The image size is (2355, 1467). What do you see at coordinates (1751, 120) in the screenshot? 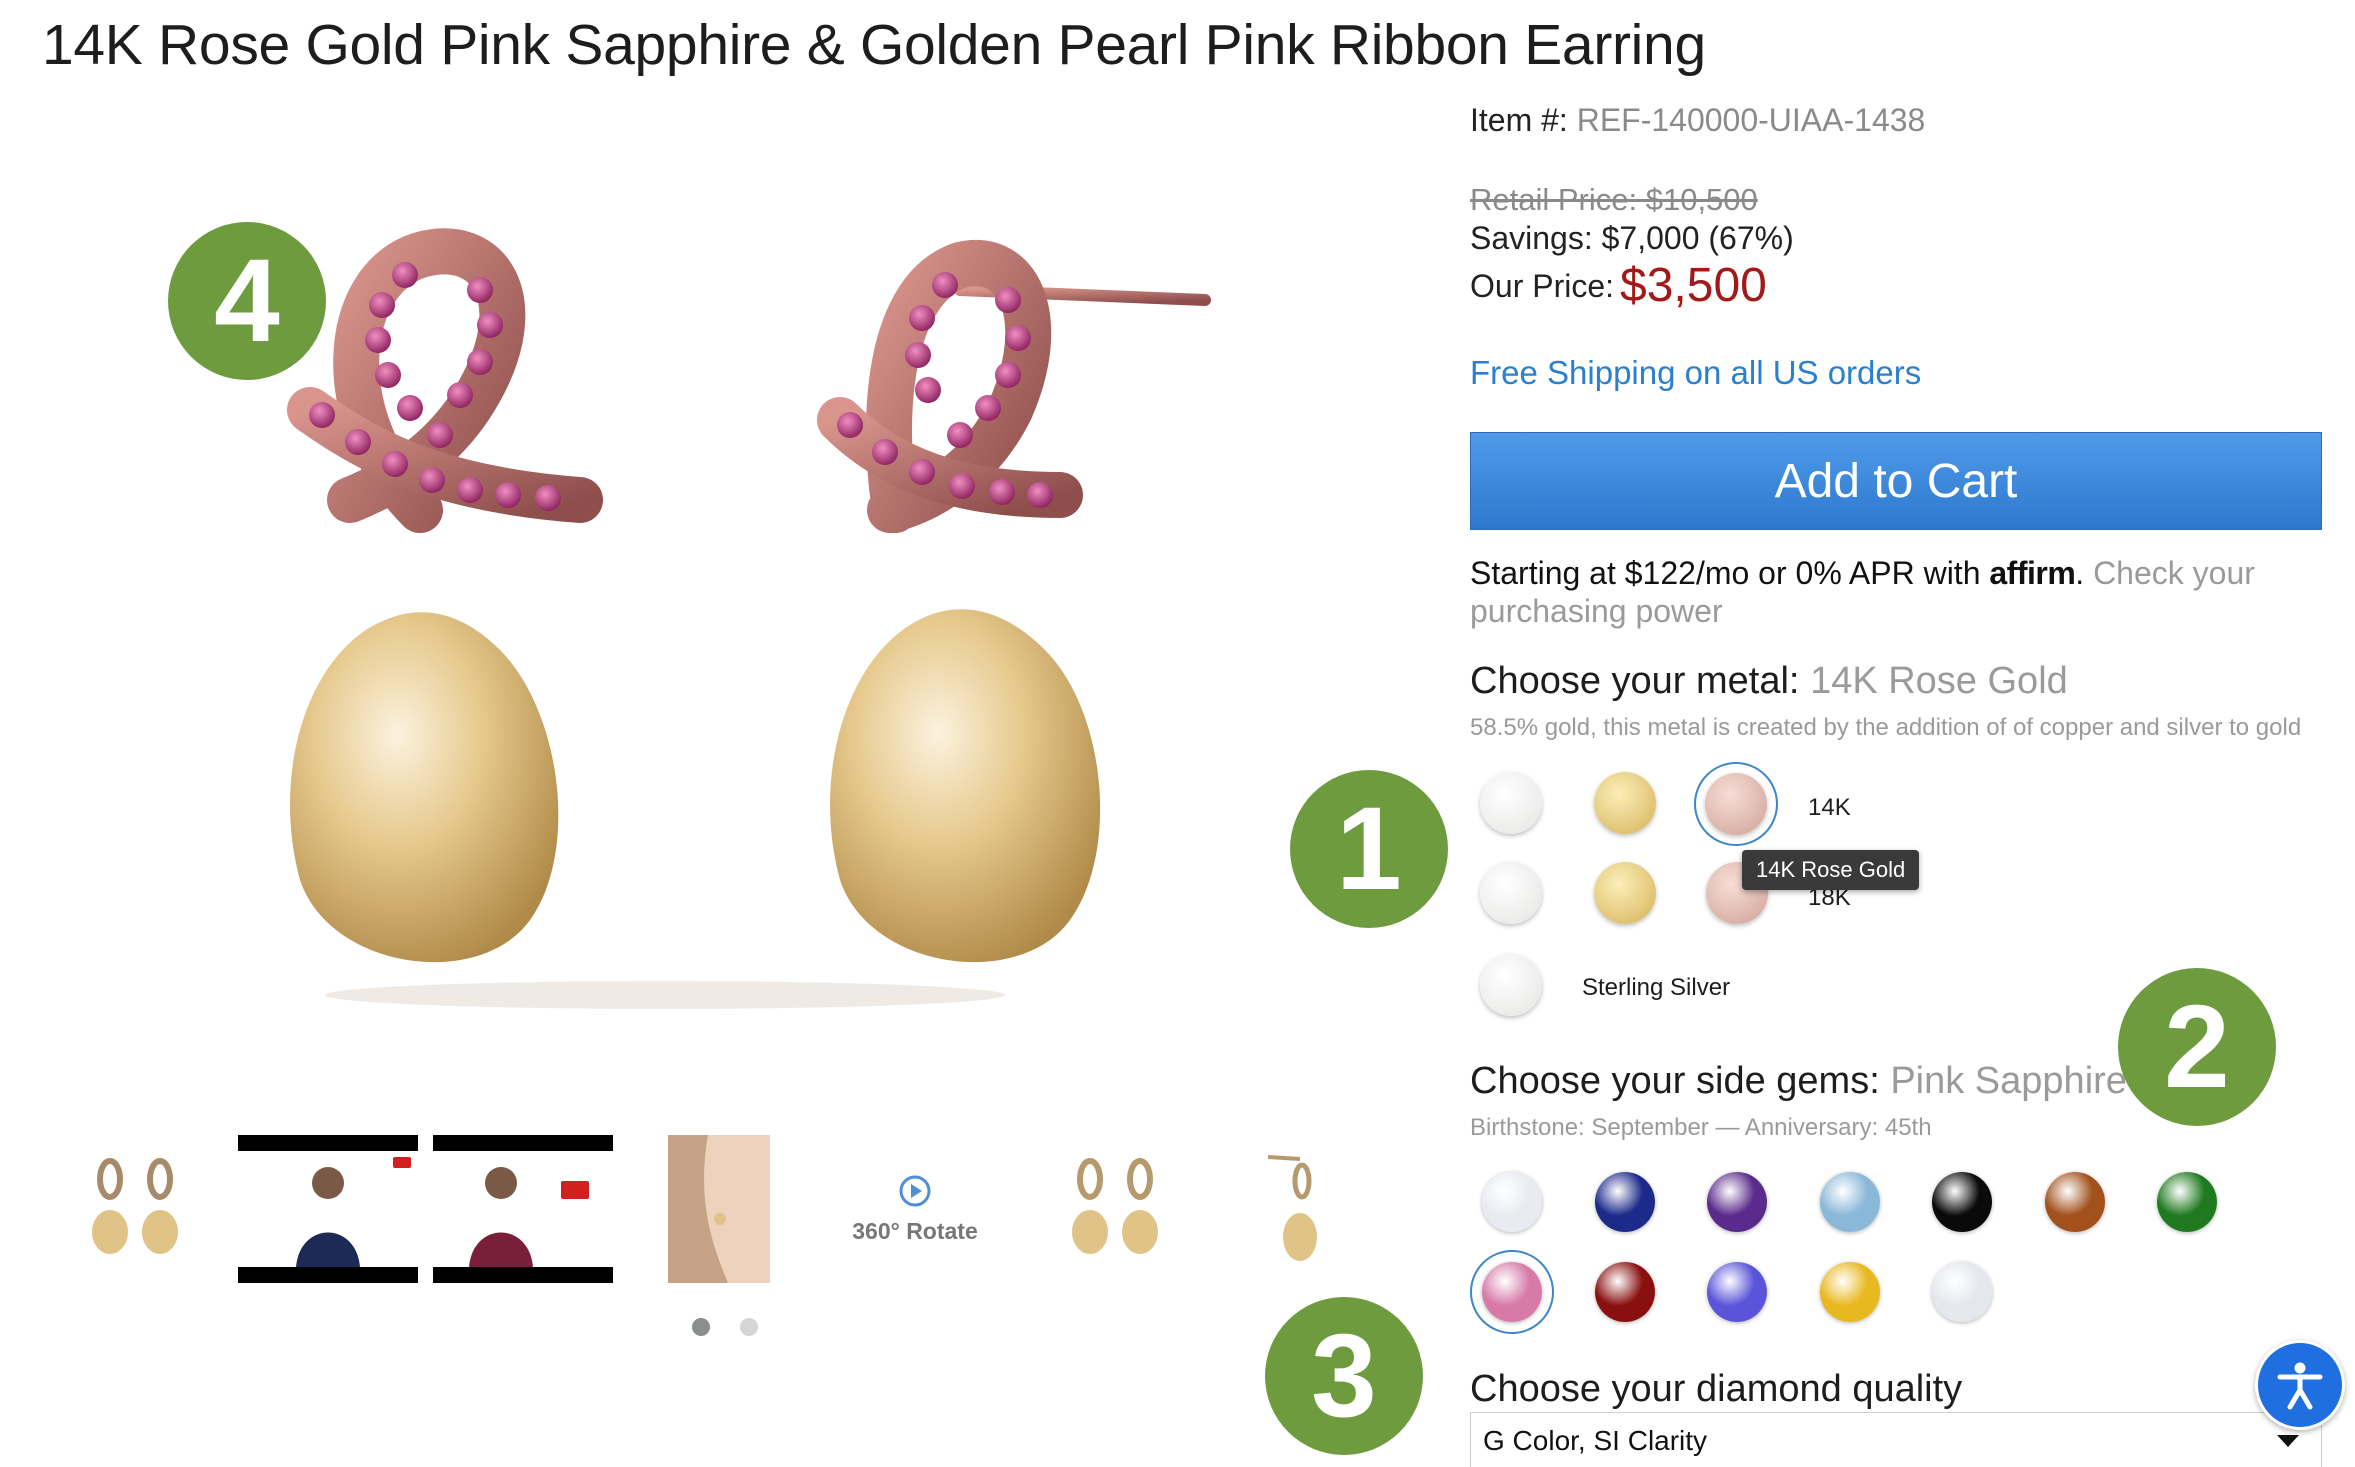
I see `item-number-value: REF-140000-UIAA-1438` at bounding box center [1751, 120].